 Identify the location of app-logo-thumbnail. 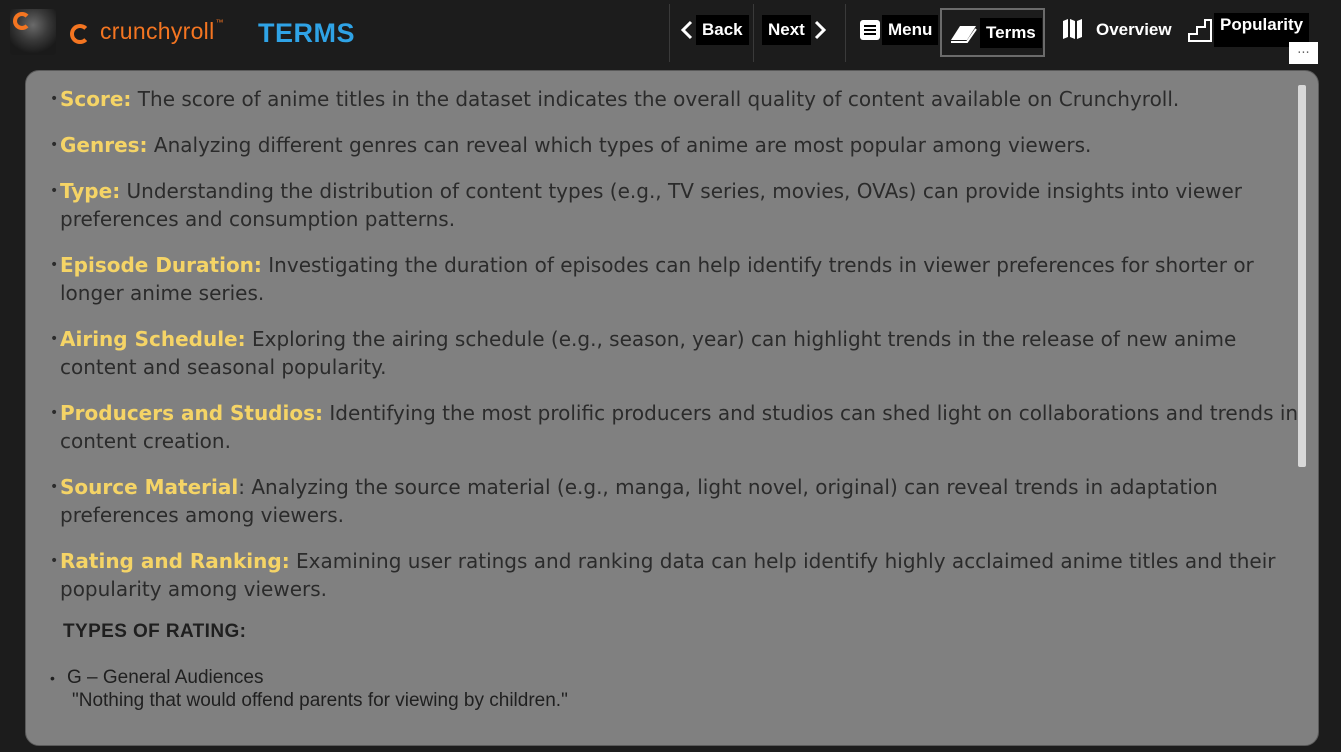
(33, 32).